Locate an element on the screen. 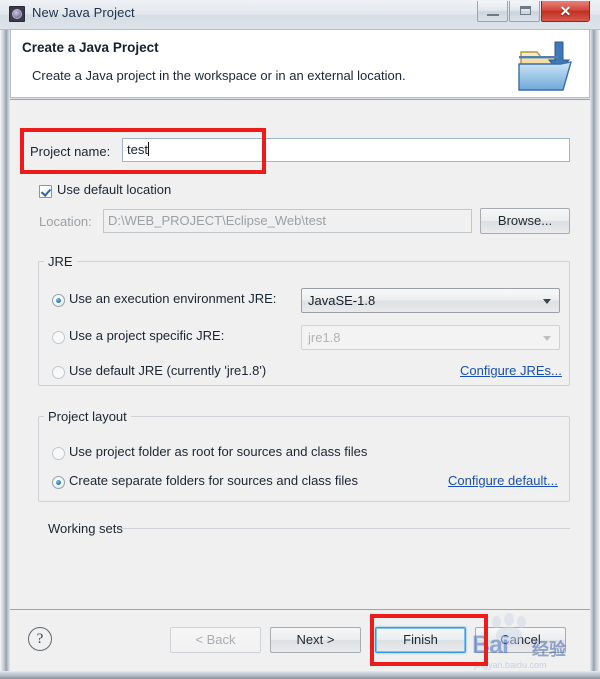  working-sets-divider is located at coordinates (345, 528).